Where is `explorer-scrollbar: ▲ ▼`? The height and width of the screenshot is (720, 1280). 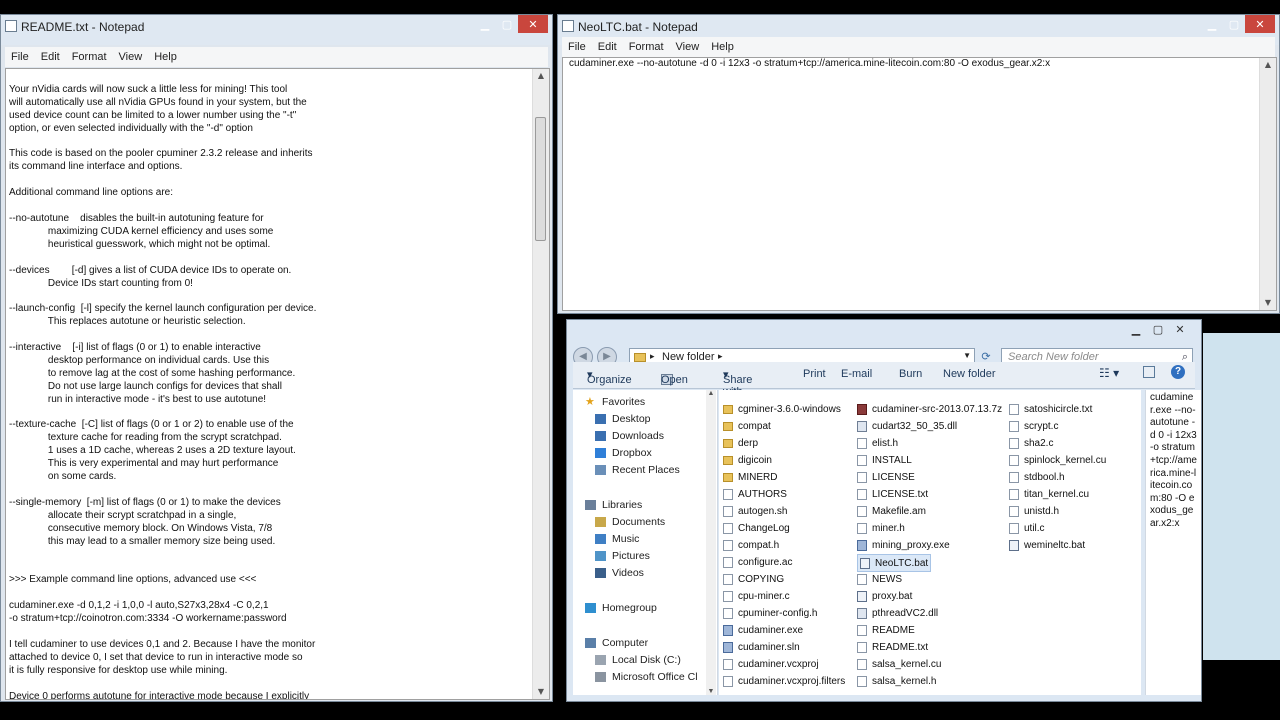
explorer-scrollbar: ▲ ▼ is located at coordinates (711, 542).